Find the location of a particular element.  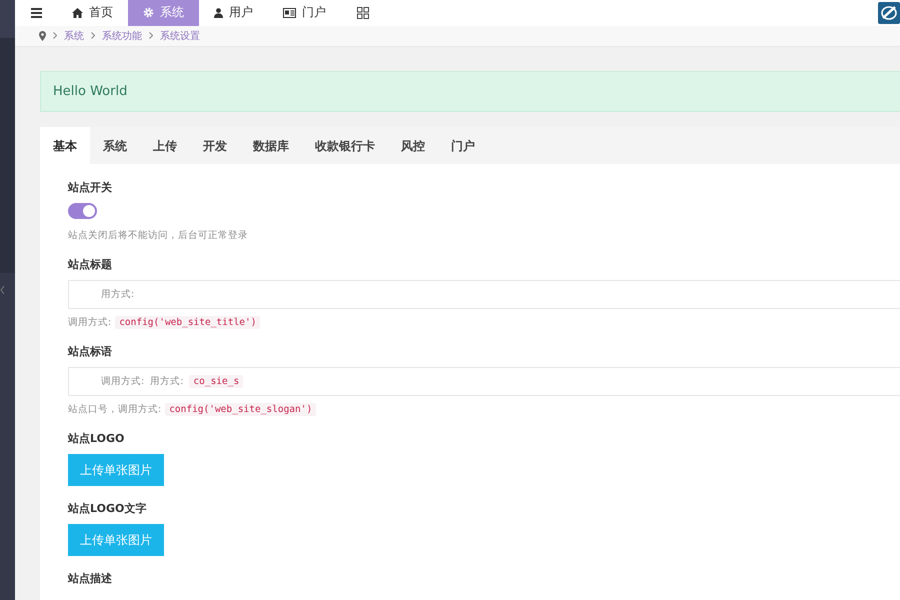

field-label: 站点LOGO文字 is located at coordinates (108, 508).